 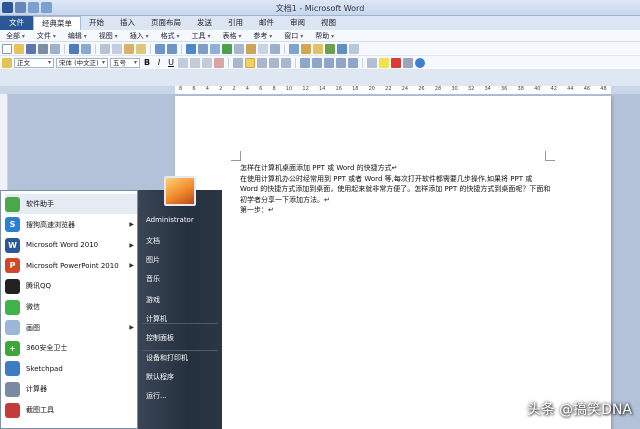 I want to click on align-left-icon, so click(x=238, y=62).